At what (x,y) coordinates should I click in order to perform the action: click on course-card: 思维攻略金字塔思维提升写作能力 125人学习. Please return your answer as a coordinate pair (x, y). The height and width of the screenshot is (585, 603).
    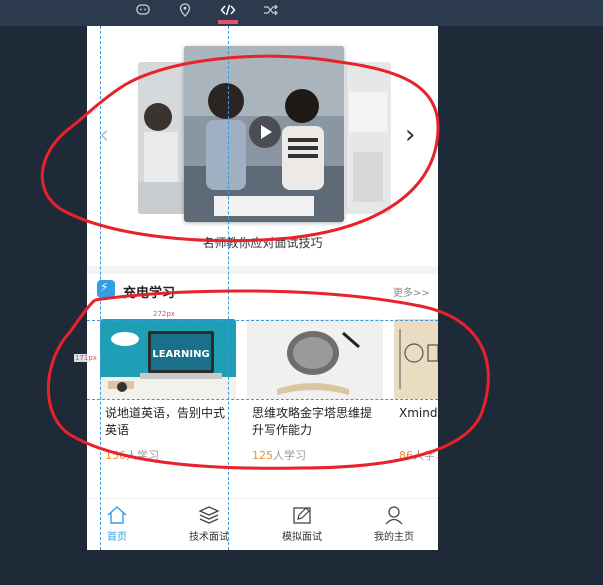
    Looking at the image, I should click on (315, 394).